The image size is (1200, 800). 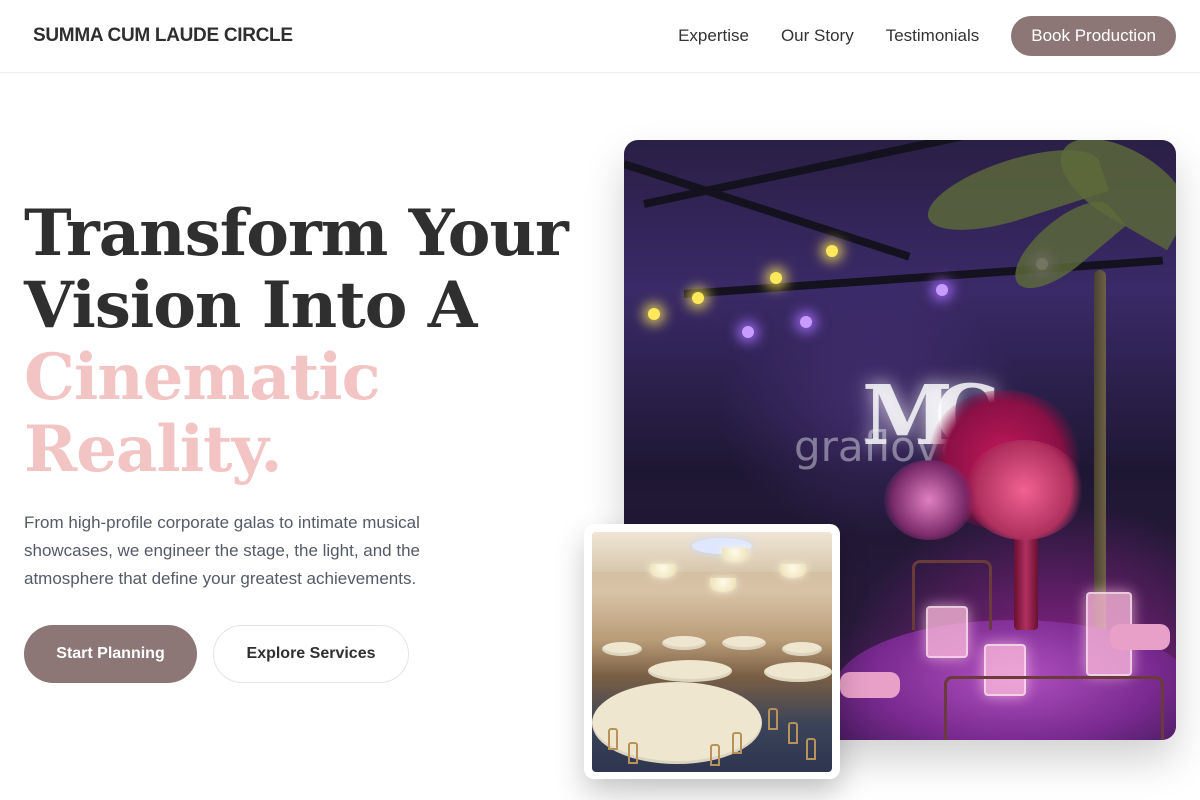 I want to click on start-planning-button: Start Planning, so click(x=110, y=654).